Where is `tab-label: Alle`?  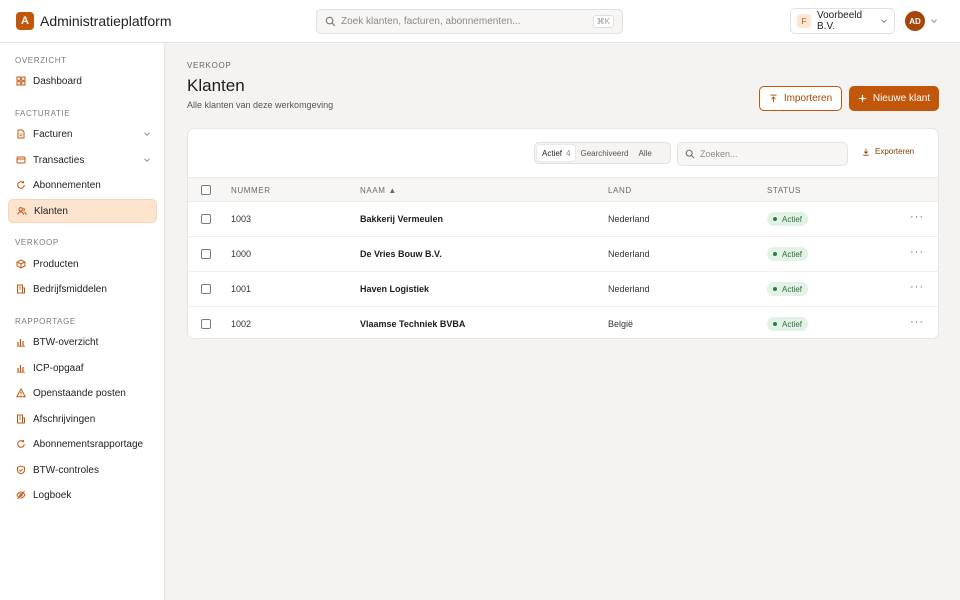 tab-label: Alle is located at coordinates (645, 153).